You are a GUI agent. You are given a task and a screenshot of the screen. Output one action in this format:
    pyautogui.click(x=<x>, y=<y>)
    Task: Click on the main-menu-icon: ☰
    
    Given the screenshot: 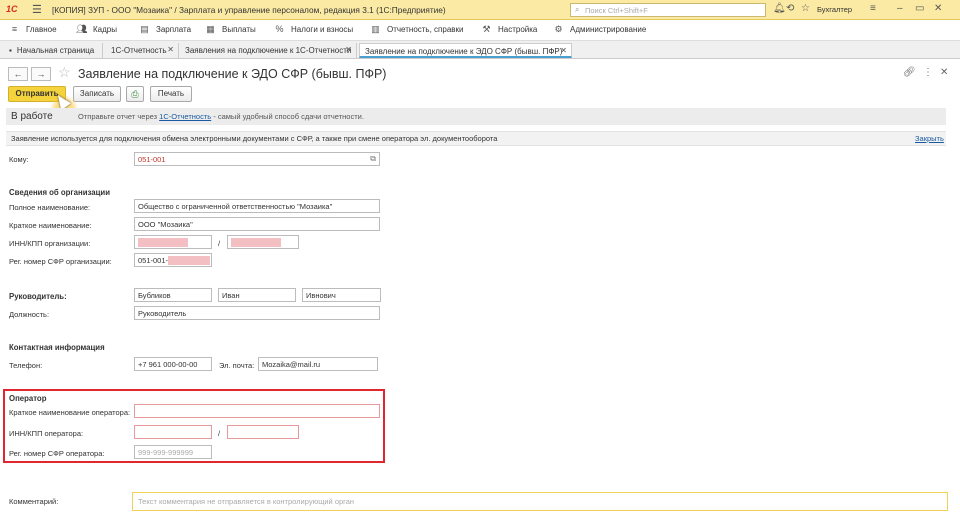 What is the action you would take?
    pyautogui.click(x=37, y=9)
    